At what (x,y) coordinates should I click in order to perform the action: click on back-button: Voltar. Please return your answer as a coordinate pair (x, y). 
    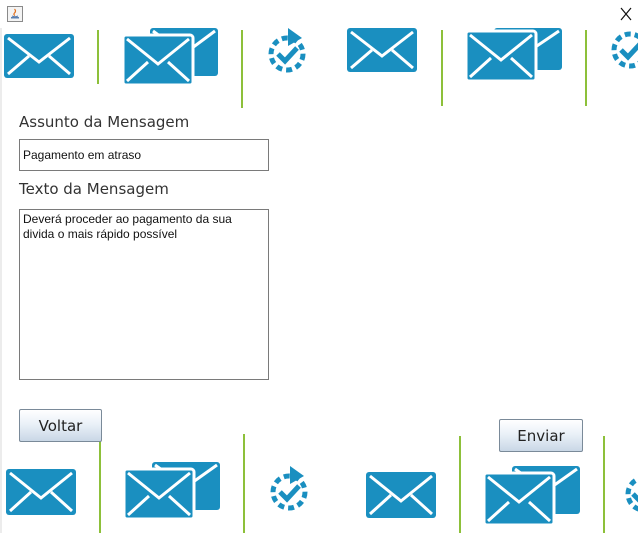
    Looking at the image, I should click on (60, 425).